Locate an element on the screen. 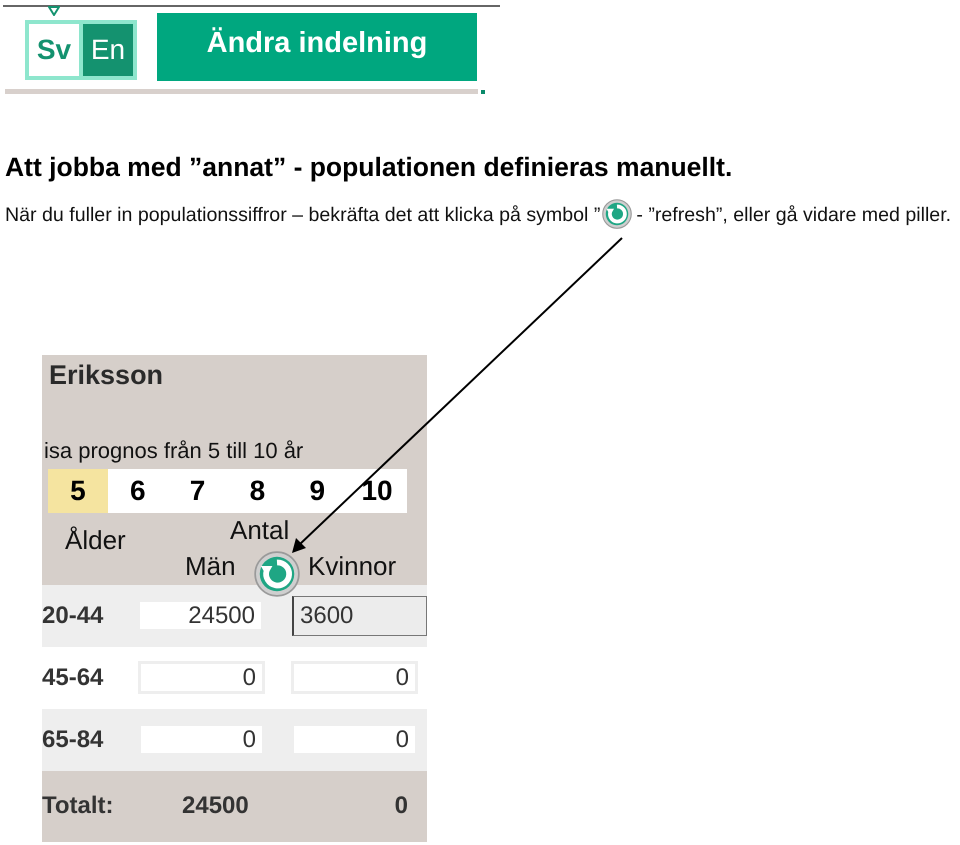 Image resolution: width=960 pixels, height=845 pixels. selected-marker-icon is located at coordinates (54, 11).